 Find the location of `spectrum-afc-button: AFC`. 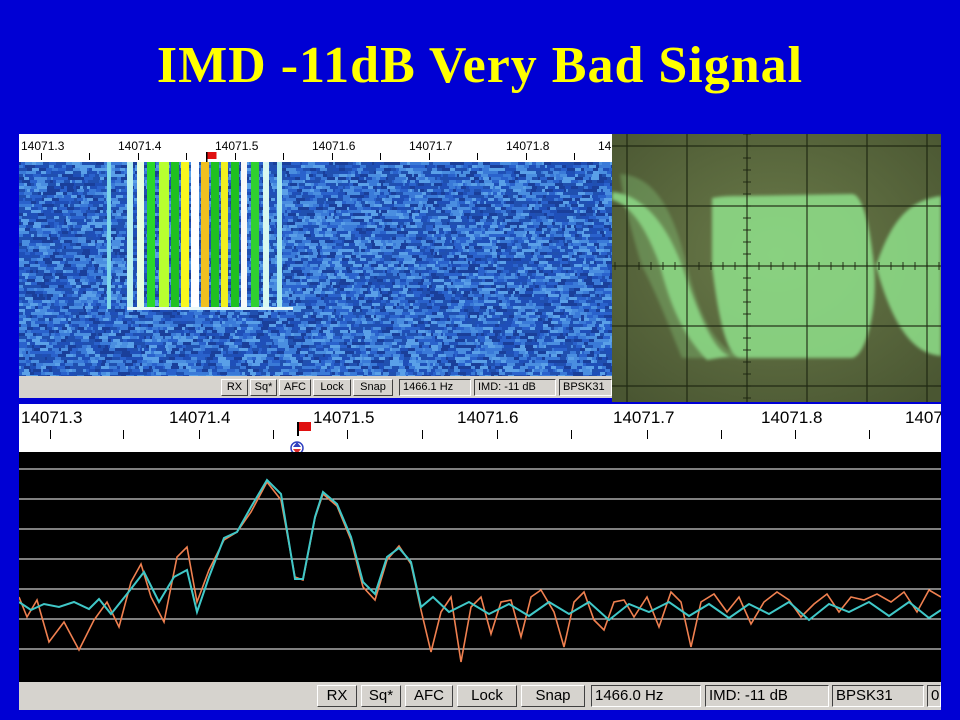

spectrum-afc-button: AFC is located at coordinates (429, 696).